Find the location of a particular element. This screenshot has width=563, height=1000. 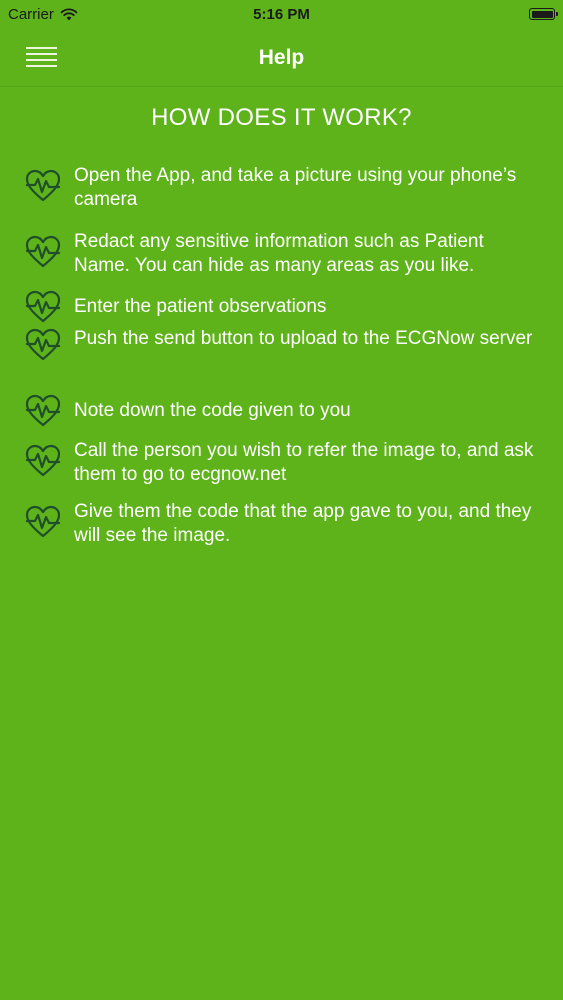

status-time: 5:16 PM is located at coordinates (281, 14).